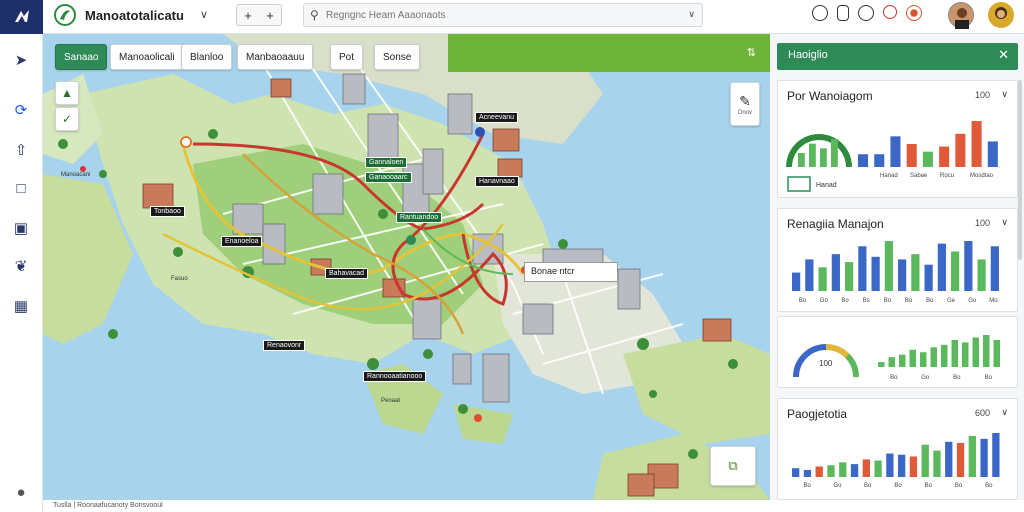 The image size is (1024, 512). I want to click on map-label: Tonbaoo, so click(167, 211).